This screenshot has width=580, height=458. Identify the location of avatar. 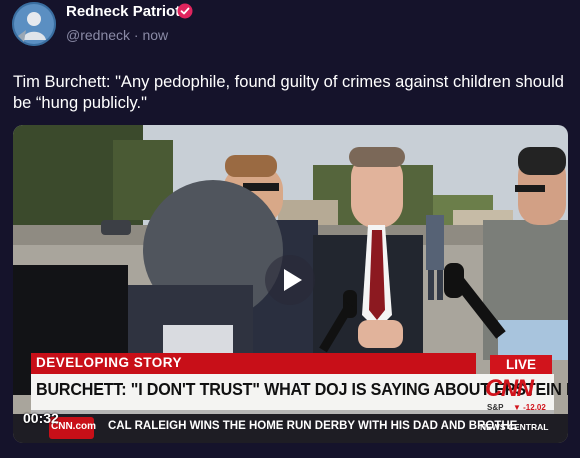
(34, 24).